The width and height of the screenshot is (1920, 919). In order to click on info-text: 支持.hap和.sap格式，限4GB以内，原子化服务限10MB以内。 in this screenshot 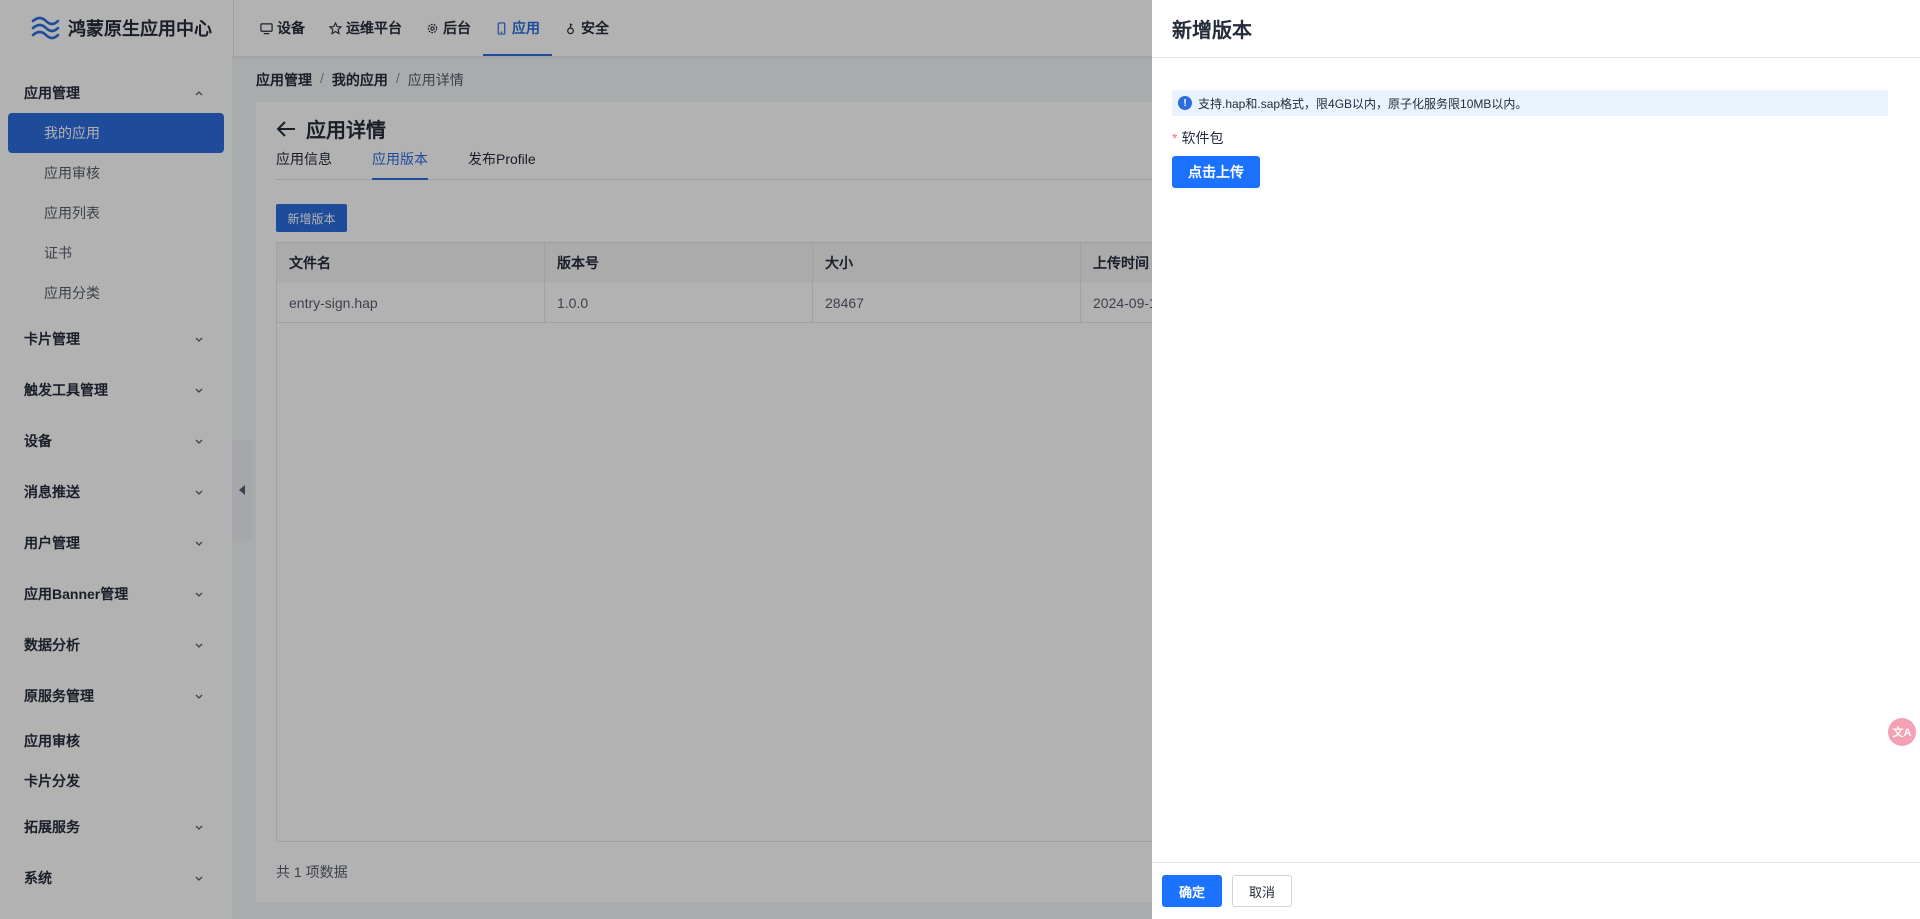, I will do `click(1363, 103)`.